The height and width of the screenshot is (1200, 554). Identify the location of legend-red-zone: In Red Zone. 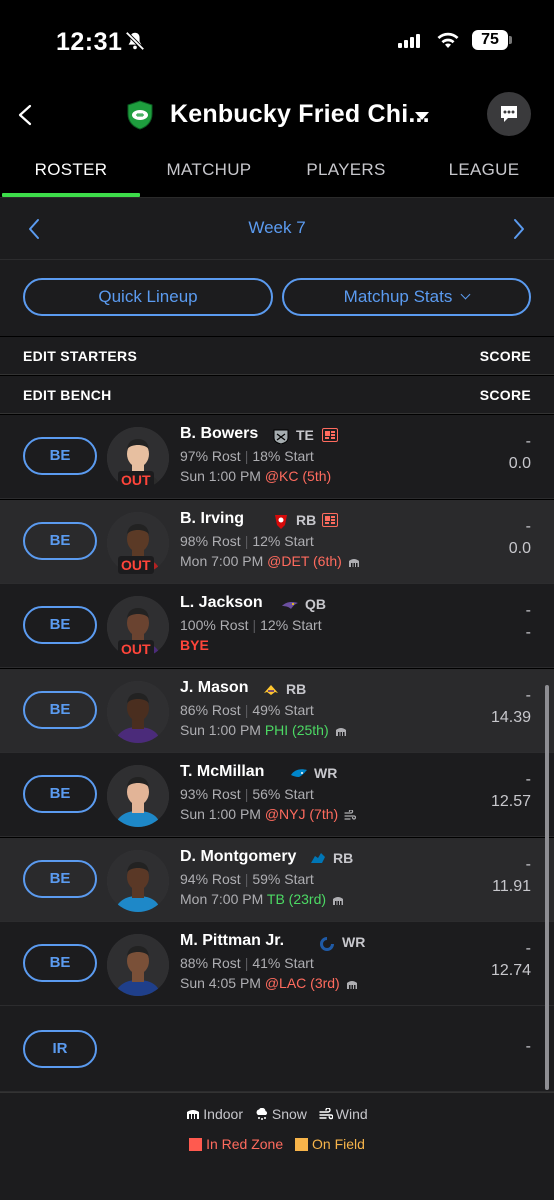
(236, 1144).